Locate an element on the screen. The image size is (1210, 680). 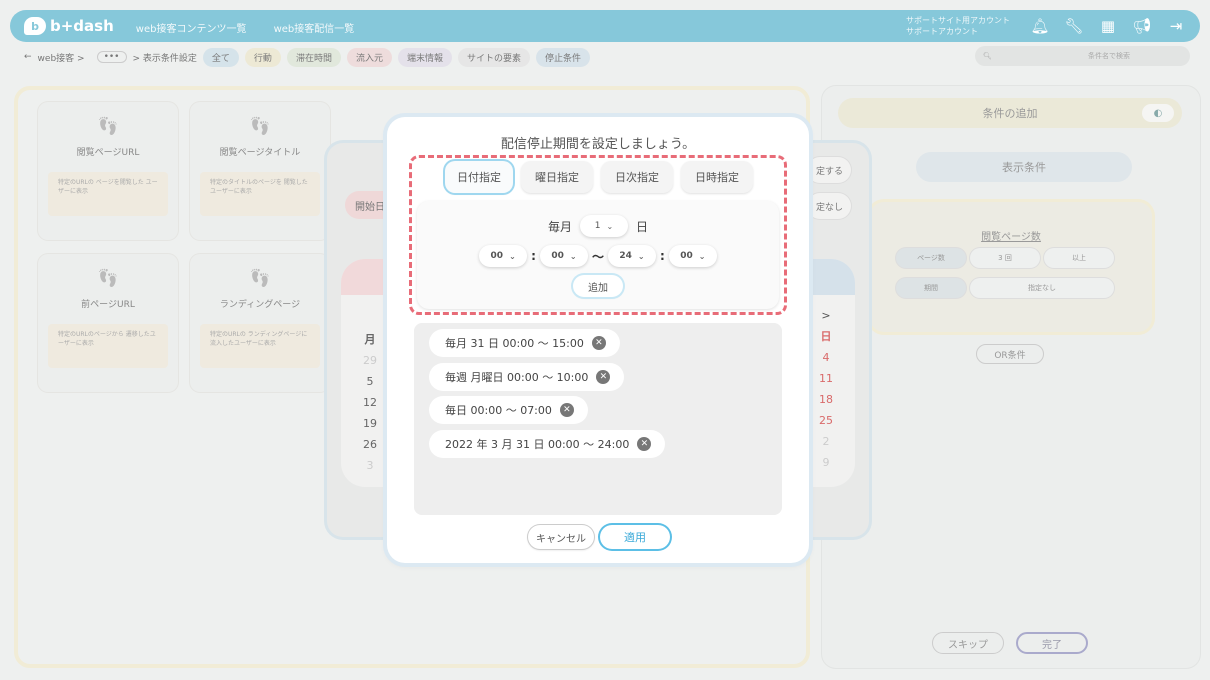
add-button: 追加 is located at coordinates (598, 286).